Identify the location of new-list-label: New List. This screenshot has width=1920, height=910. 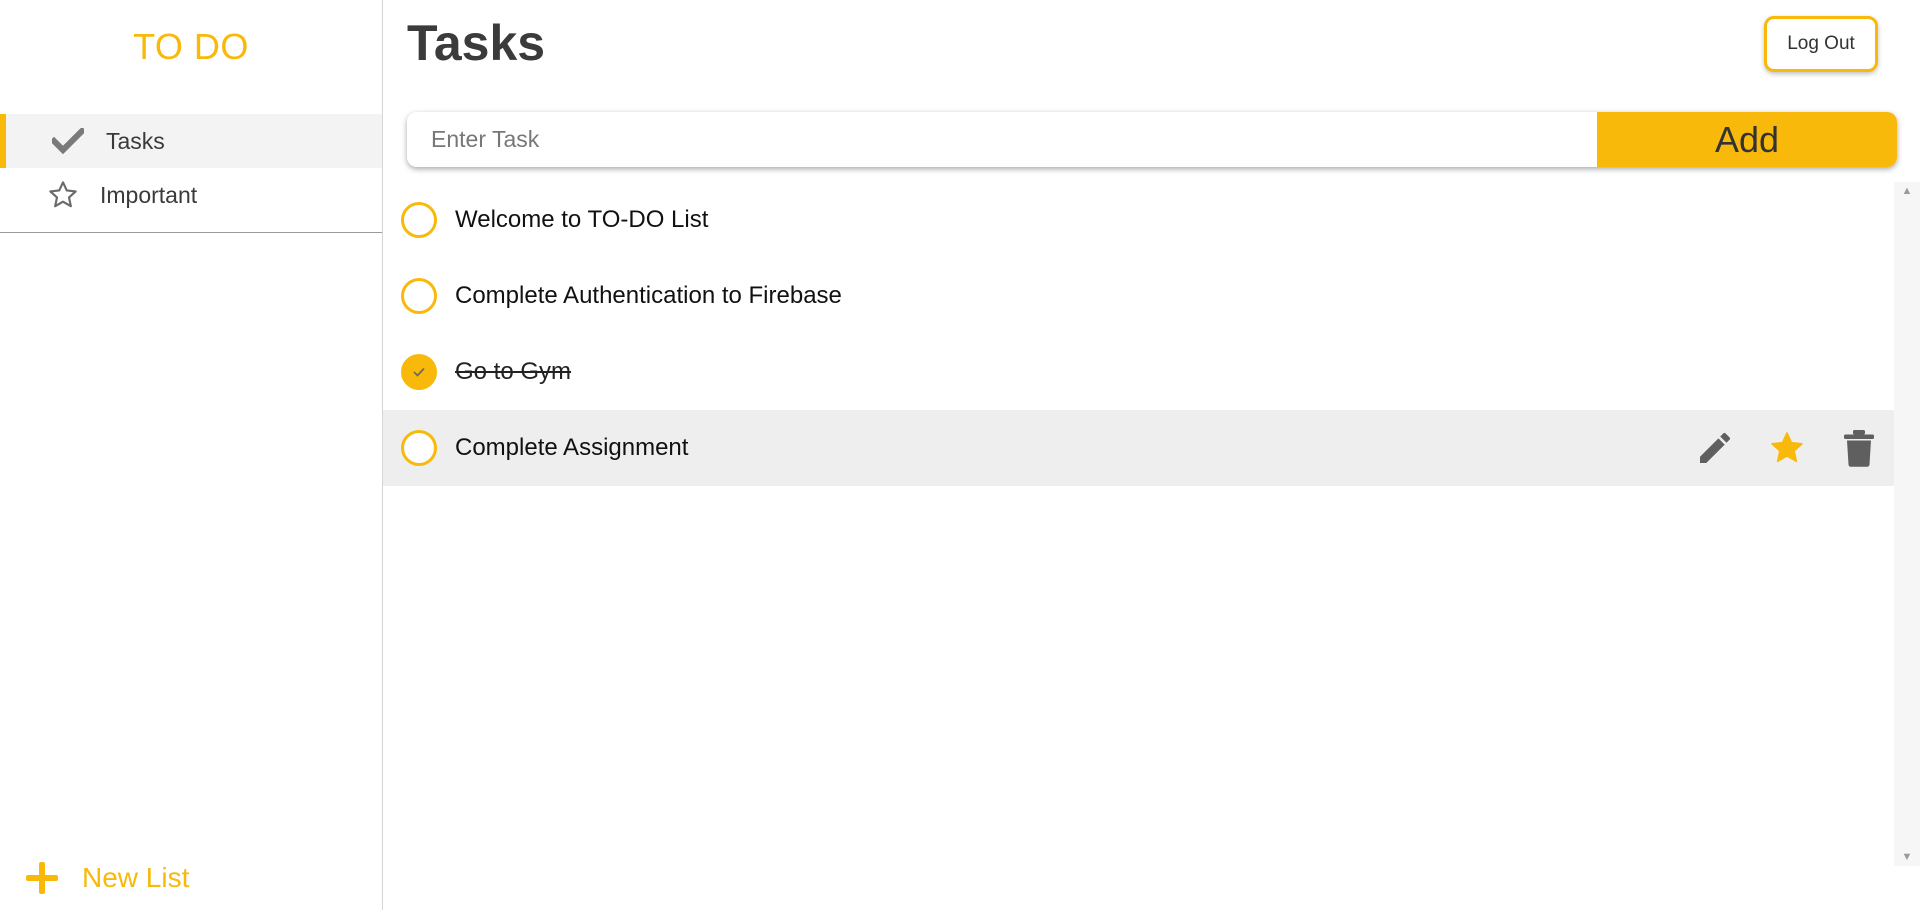
(136, 877).